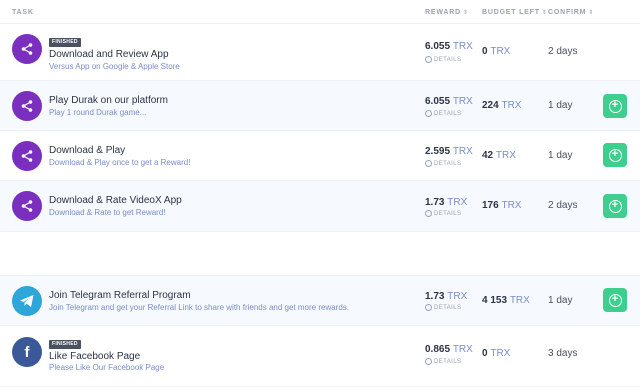 This screenshot has height=387, width=640. What do you see at coordinates (449, 151) in the screenshot?
I see `reward-value: 2.595 TRX` at bounding box center [449, 151].